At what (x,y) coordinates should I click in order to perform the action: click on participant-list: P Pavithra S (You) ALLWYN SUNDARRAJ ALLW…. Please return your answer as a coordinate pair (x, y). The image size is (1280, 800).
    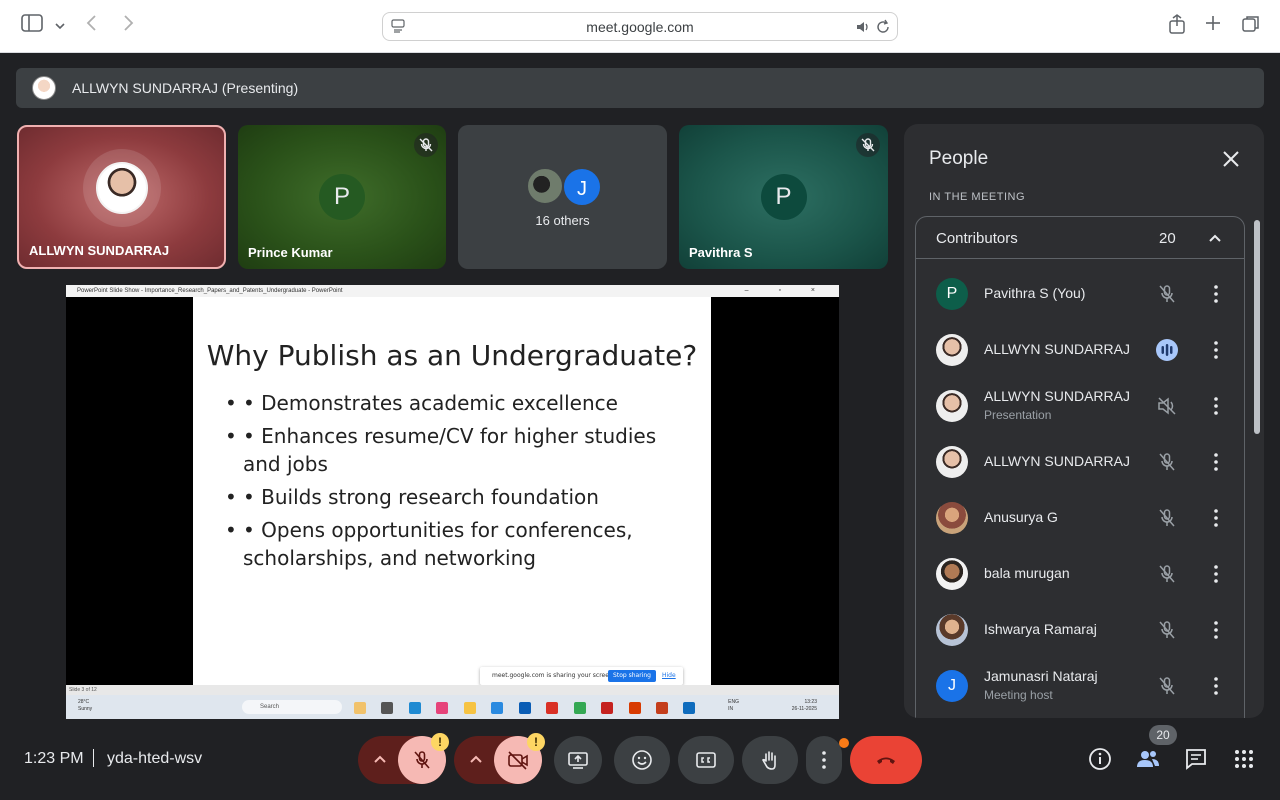
    Looking at the image, I should click on (1080, 490).